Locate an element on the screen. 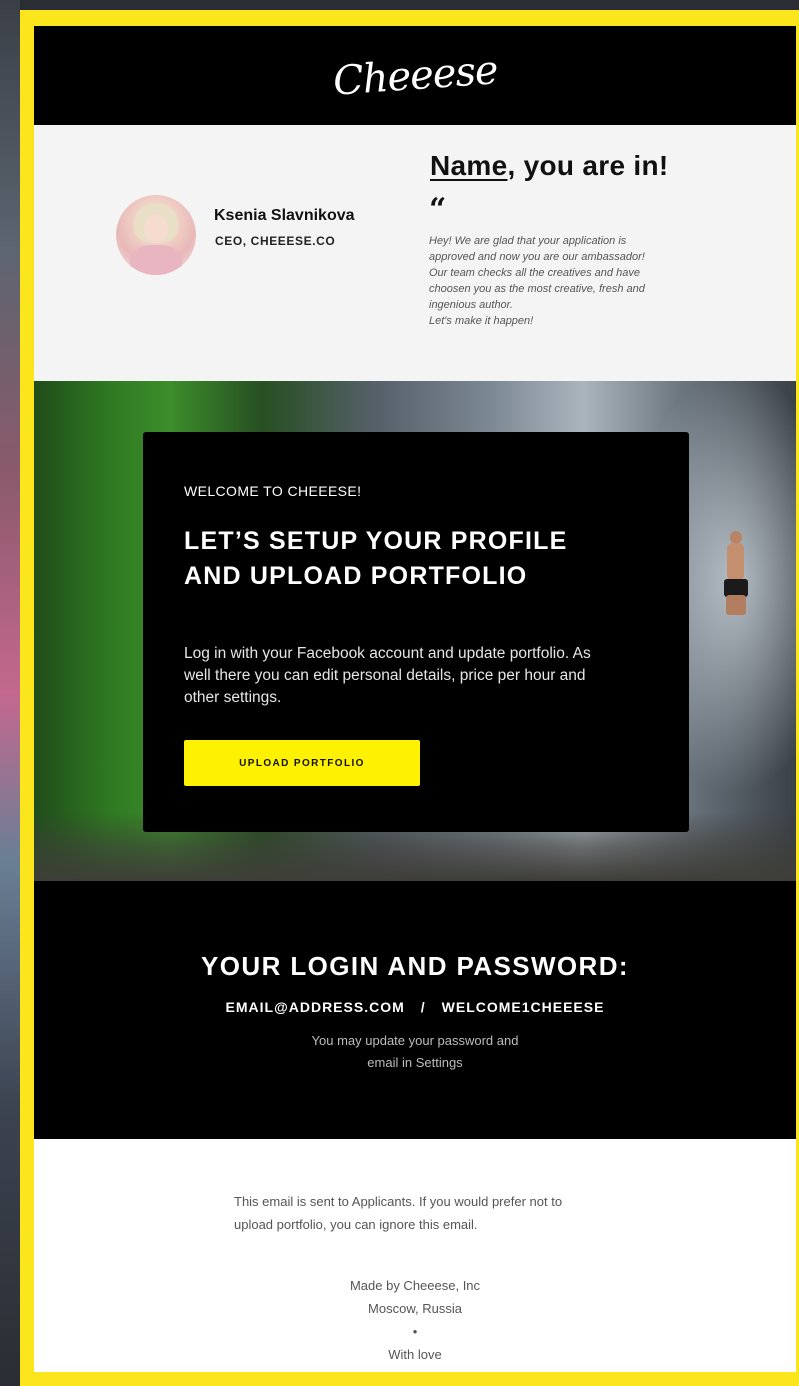 Image resolution: width=799 pixels, height=1386 pixels. brand-logo: Cheeese is located at coordinates (414, 75).